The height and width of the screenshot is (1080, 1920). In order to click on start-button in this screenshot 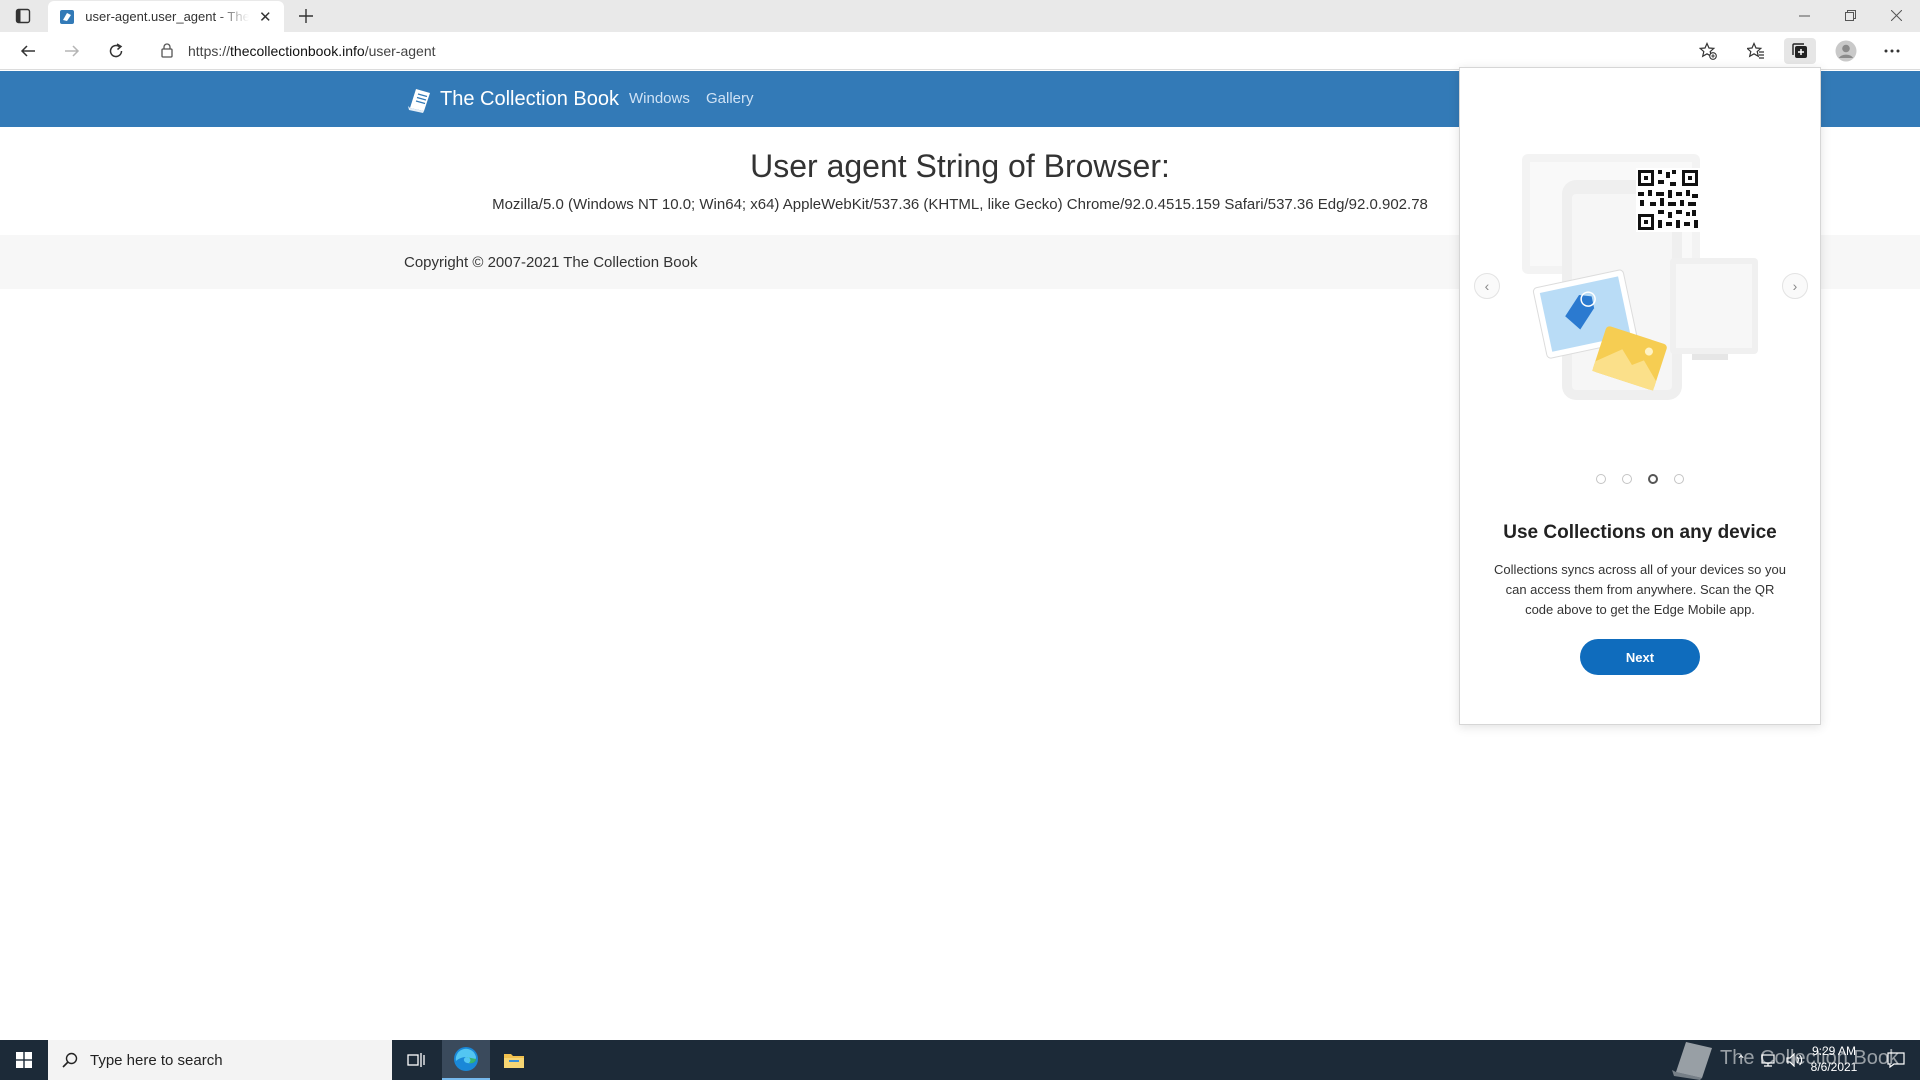, I will do `click(24, 1060)`.